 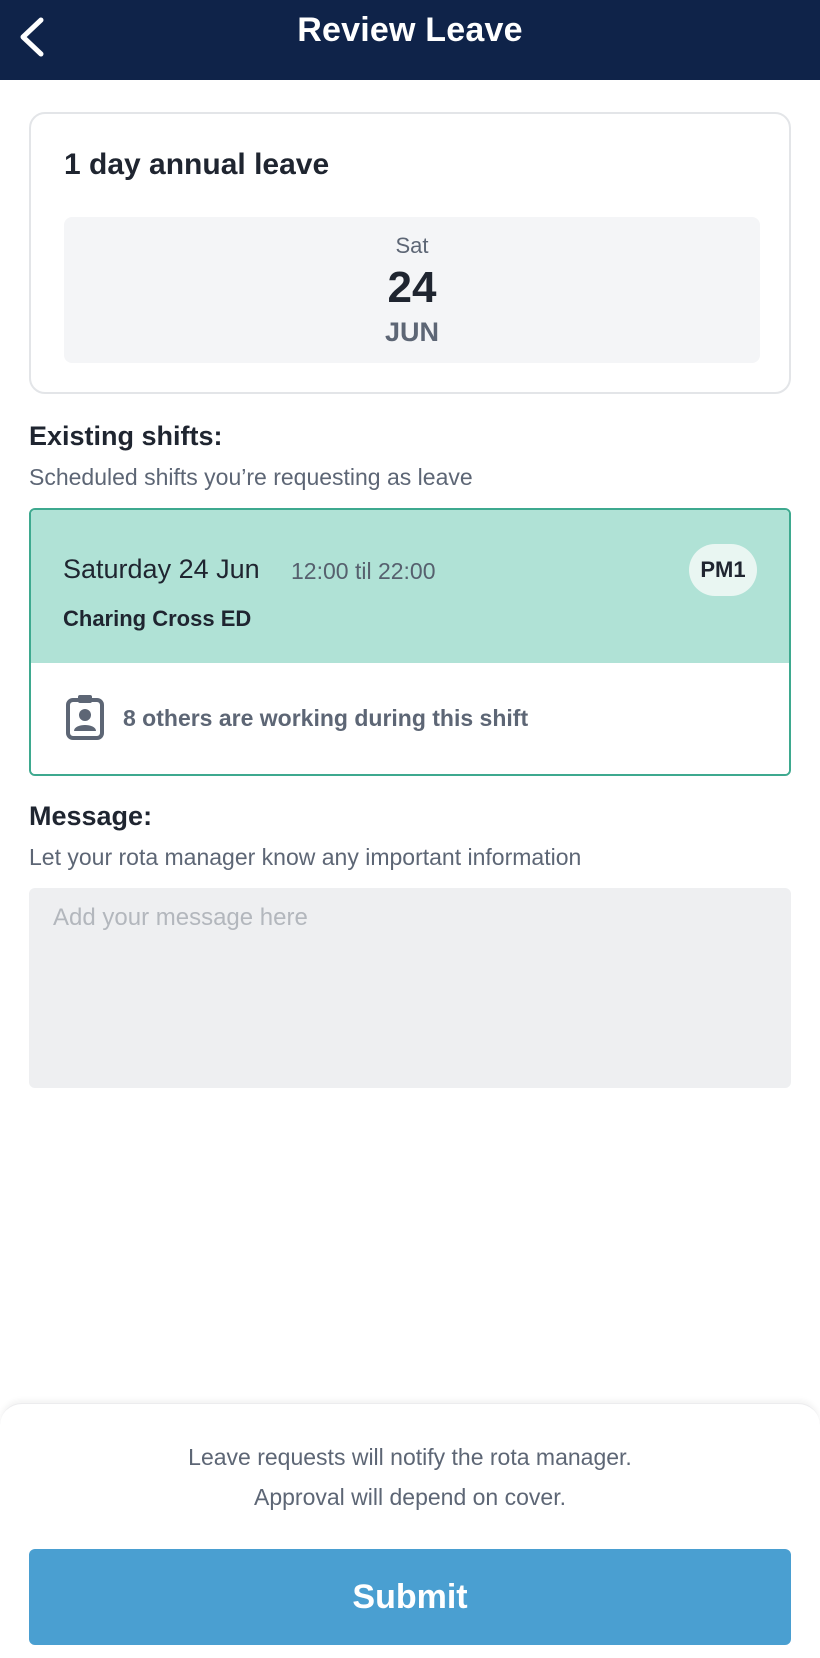 I want to click on leave-date-number: 24, so click(x=412, y=287).